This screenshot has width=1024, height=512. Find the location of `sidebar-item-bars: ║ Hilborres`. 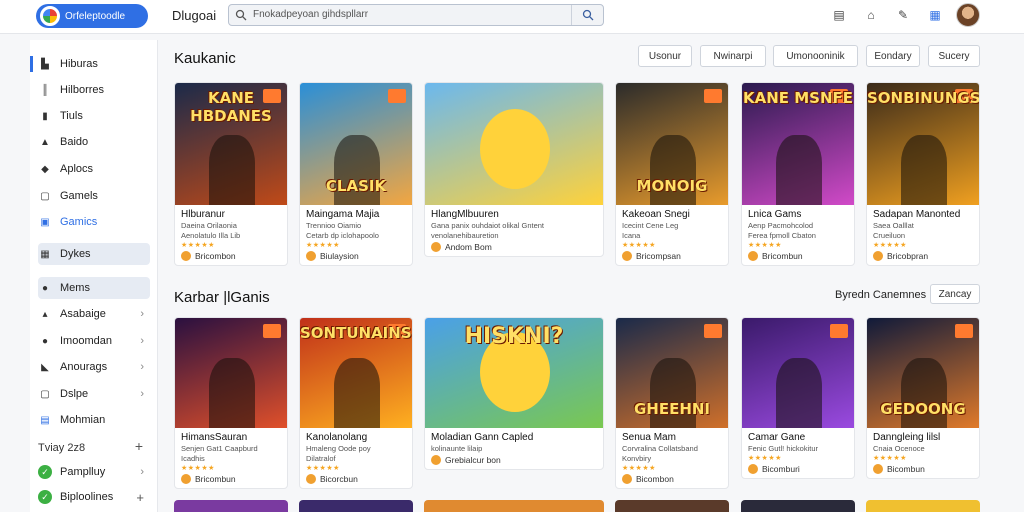

sidebar-item-bars: ║ Hilborres is located at coordinates (94, 90).